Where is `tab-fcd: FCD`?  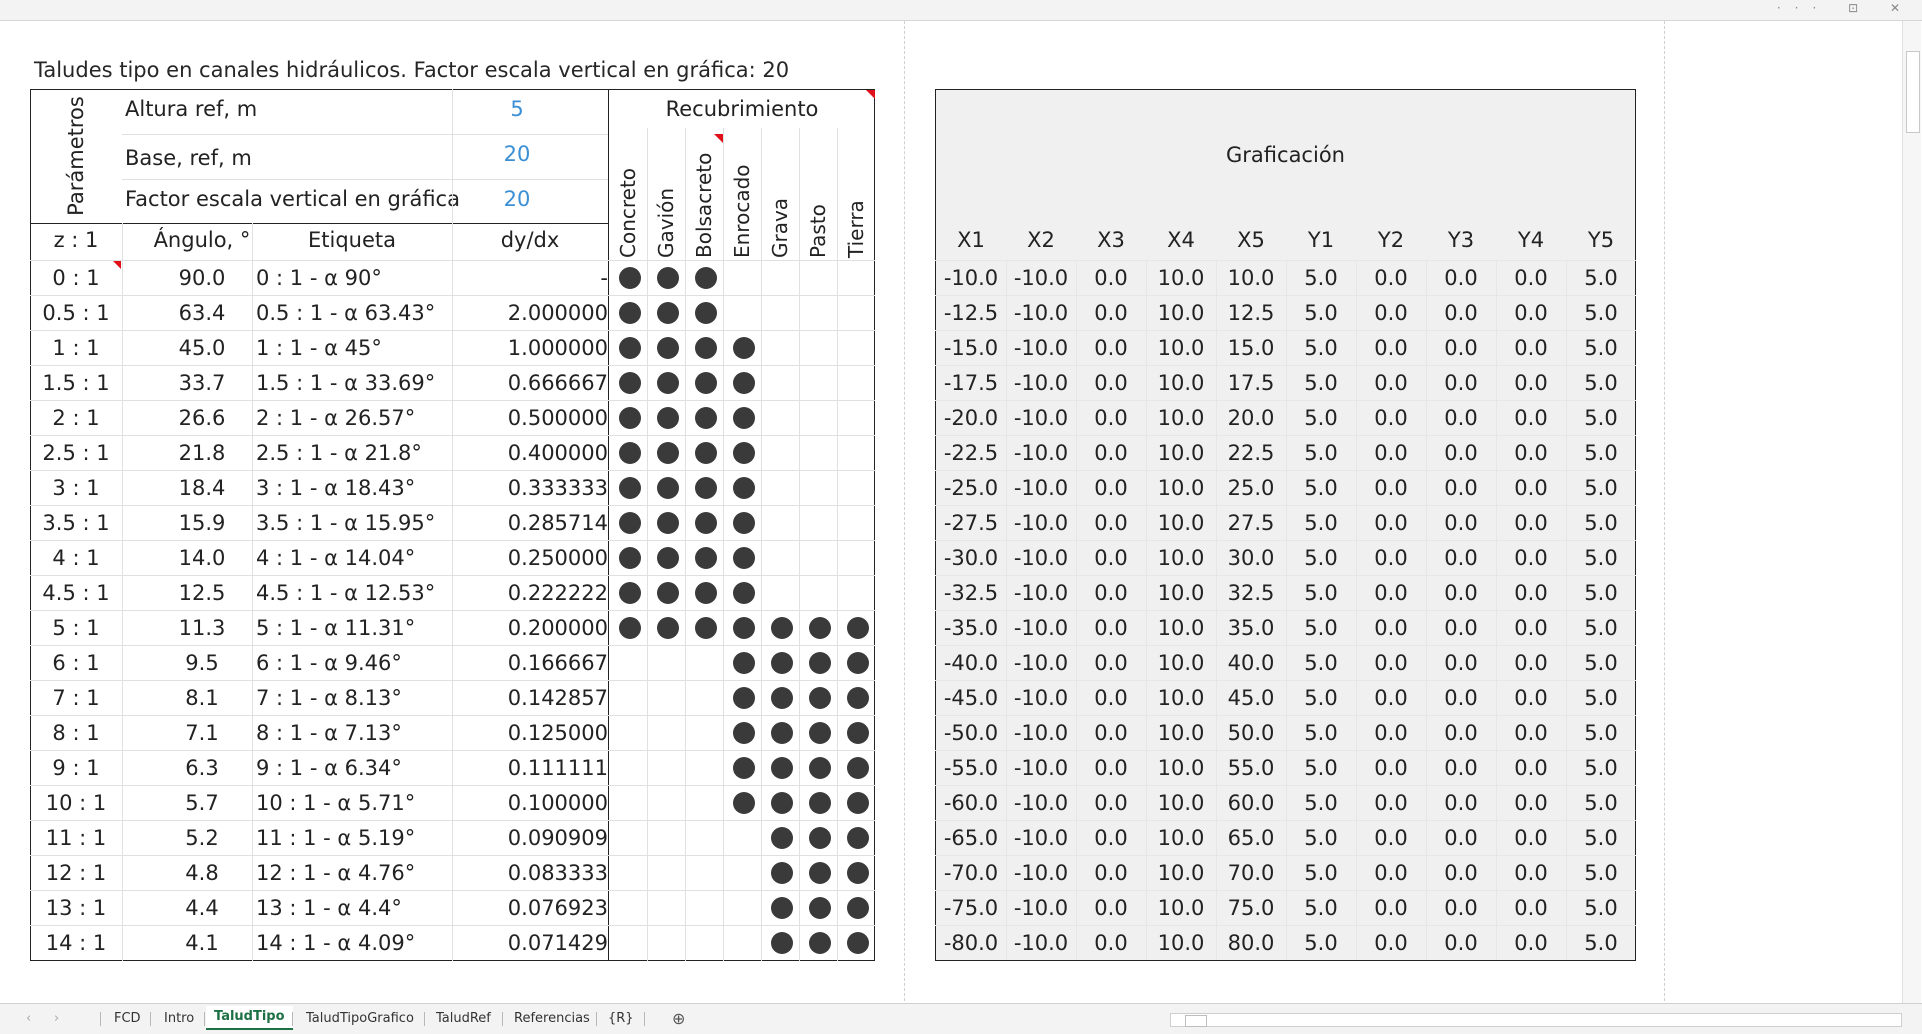 tab-fcd: FCD is located at coordinates (127, 1019).